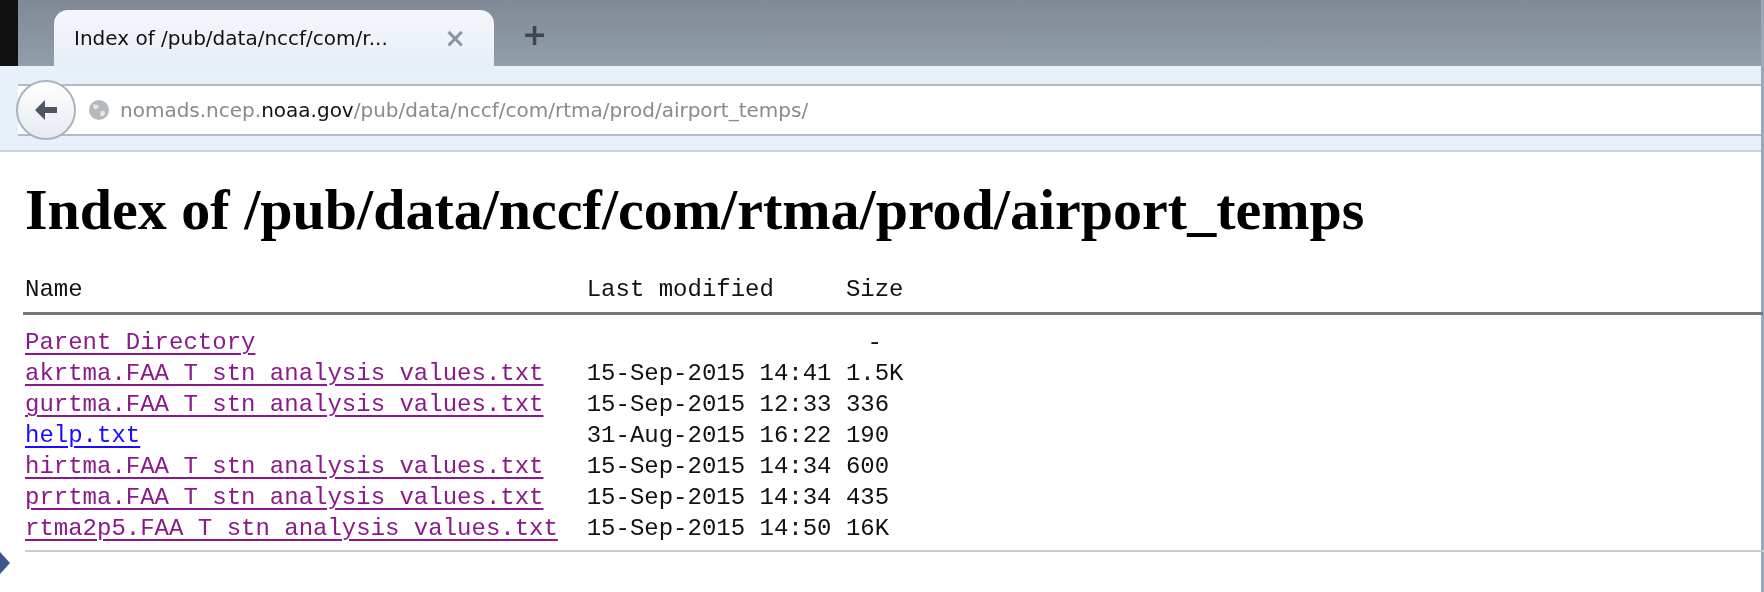 This screenshot has width=1764, height=592. What do you see at coordinates (140, 342) in the screenshot?
I see `file-link: Parent Directory` at bounding box center [140, 342].